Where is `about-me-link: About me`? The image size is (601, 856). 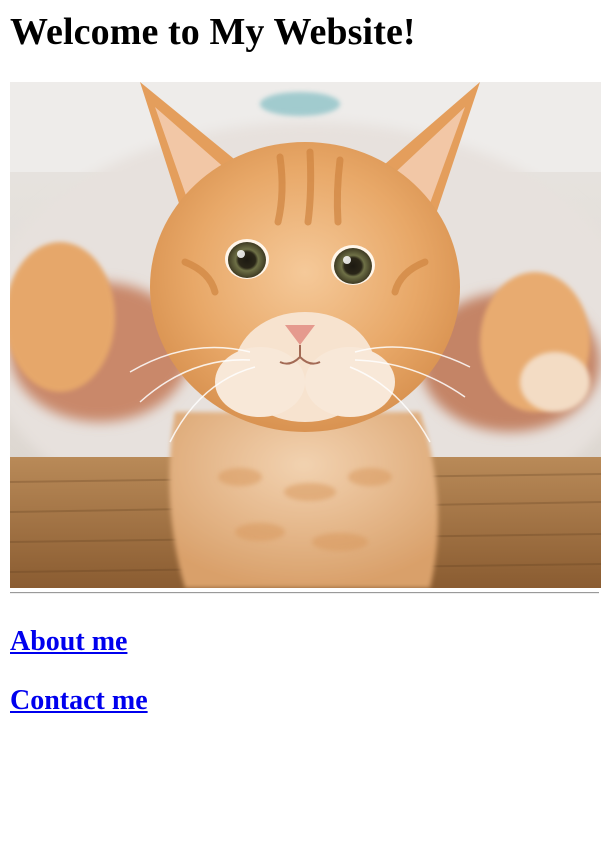
about-me-link: About me is located at coordinates (68, 641).